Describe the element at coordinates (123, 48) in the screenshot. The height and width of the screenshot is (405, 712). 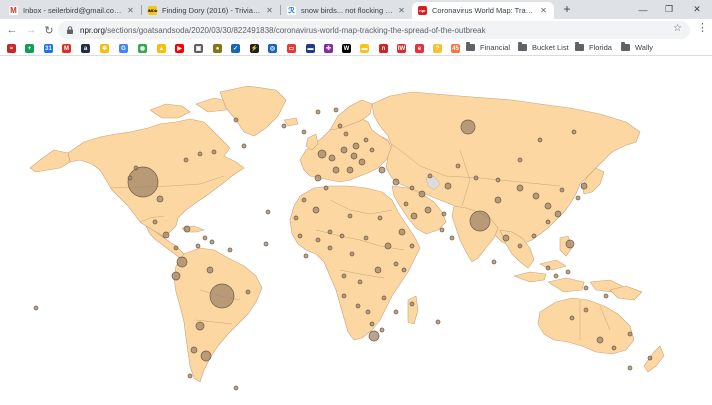
I see `bookmark-google-icon: G` at that location.